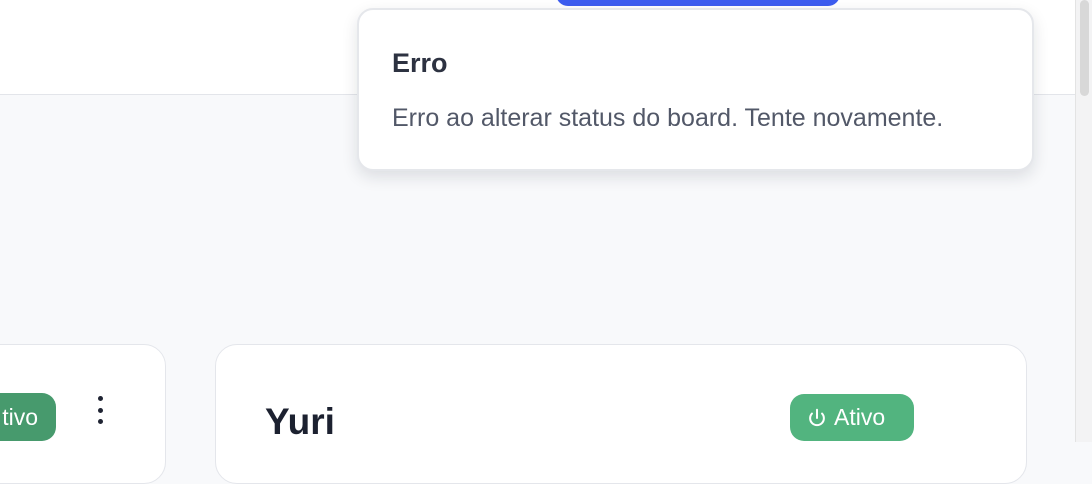 Image resolution: width=1092 pixels, height=484 pixels. I want to click on status-label: Ativo, so click(860, 417).